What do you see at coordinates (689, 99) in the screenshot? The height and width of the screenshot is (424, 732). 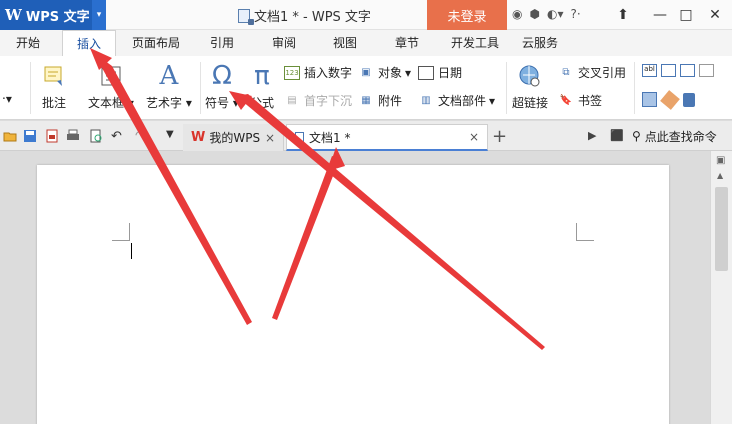 I see `form-lock-icon` at bounding box center [689, 99].